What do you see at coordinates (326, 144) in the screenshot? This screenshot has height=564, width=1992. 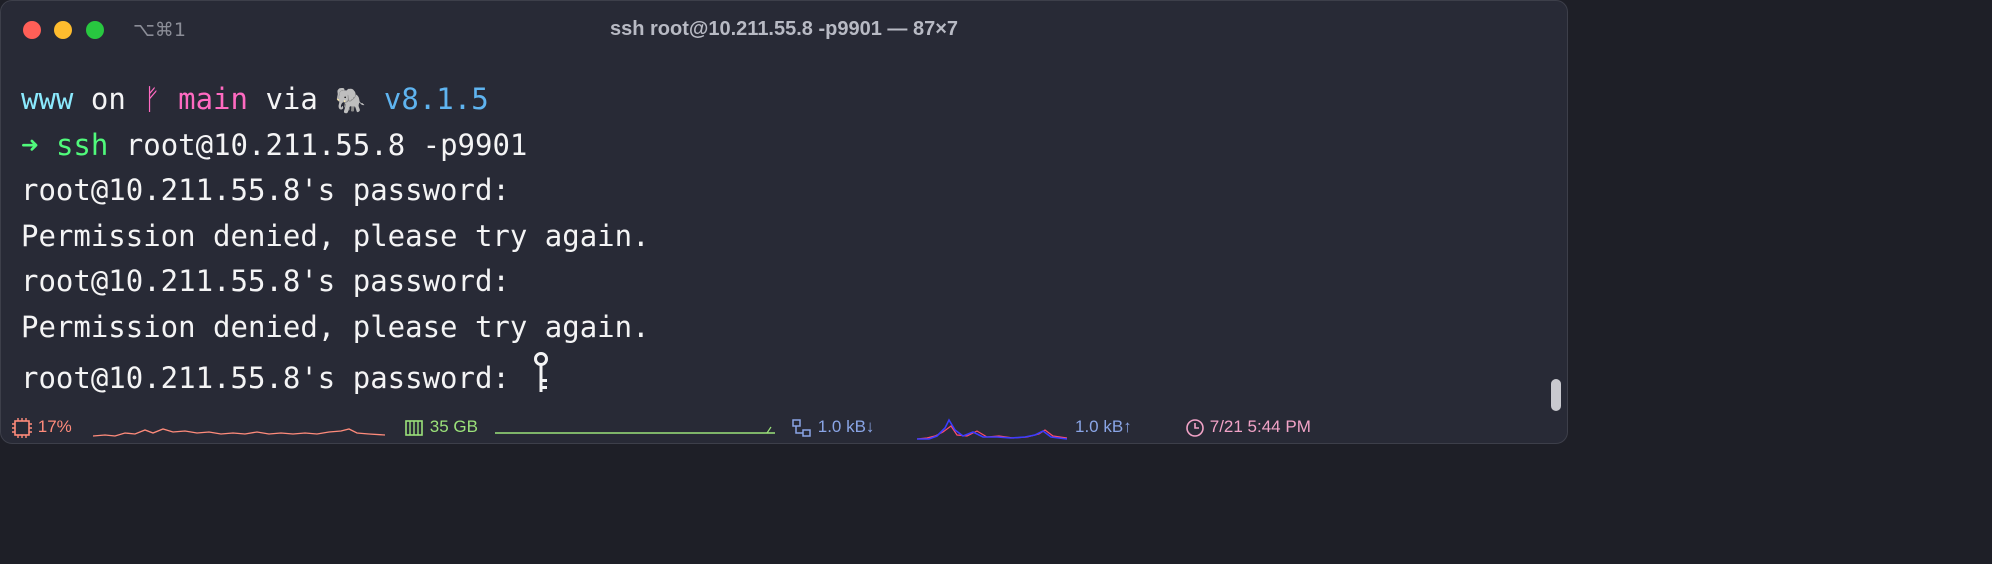 I see `command-args: root@10.211.55.8 -p9901` at bounding box center [326, 144].